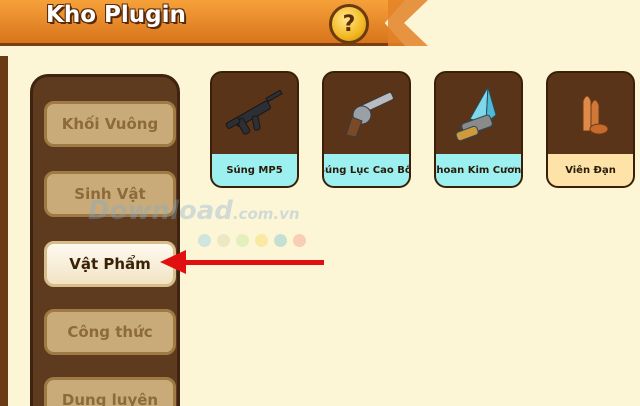 The height and width of the screenshot is (406, 640). I want to click on sidebar-item-khoi-vuong: Khối Vuông, so click(110, 124).